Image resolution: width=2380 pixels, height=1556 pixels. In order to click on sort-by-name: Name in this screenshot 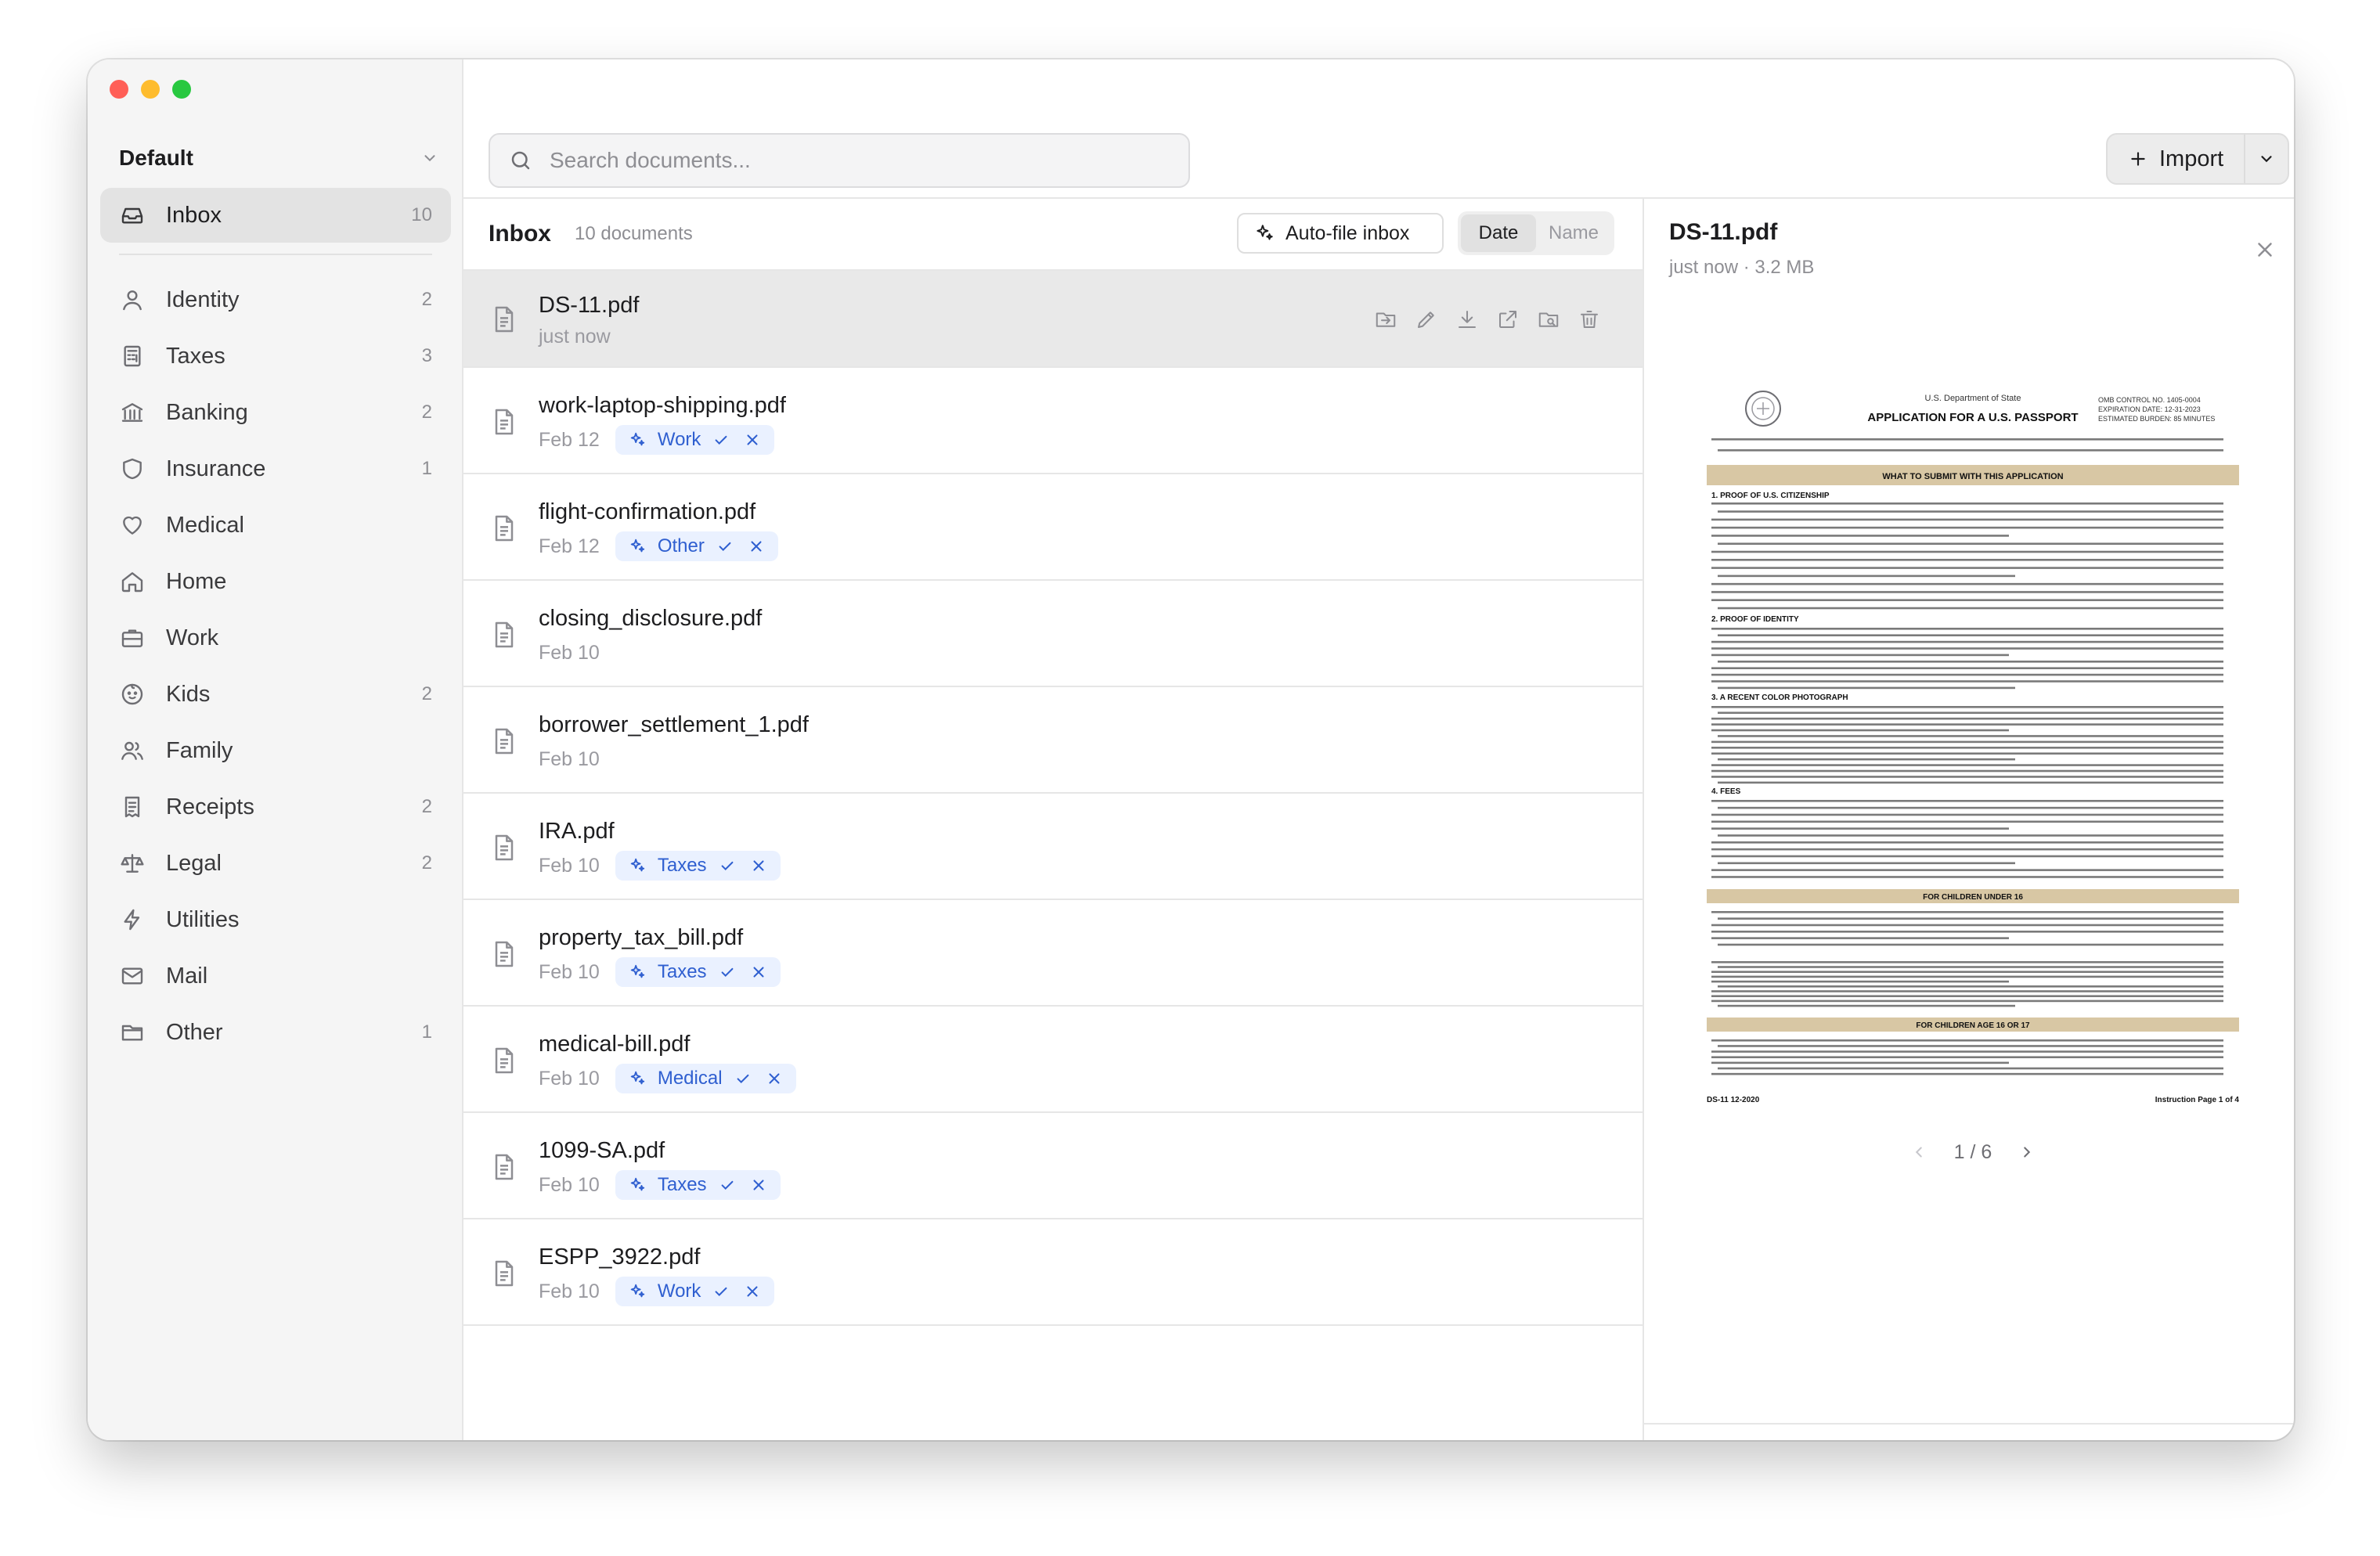, I will do `click(1573, 233)`.